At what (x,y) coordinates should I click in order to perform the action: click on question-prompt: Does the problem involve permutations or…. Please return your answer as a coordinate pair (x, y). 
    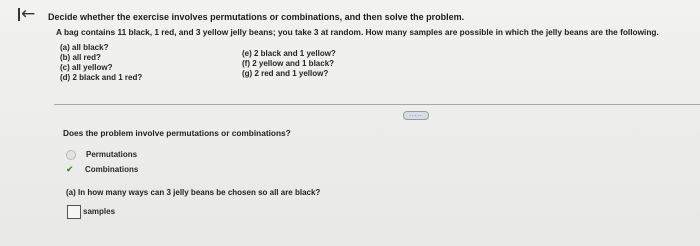
    Looking at the image, I should click on (177, 133).